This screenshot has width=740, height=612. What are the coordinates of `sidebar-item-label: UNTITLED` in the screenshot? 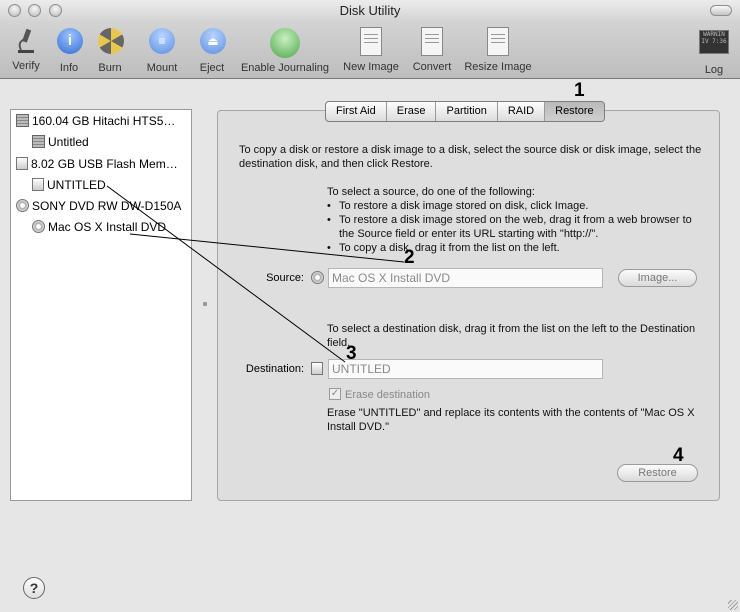 It's located at (76, 185).